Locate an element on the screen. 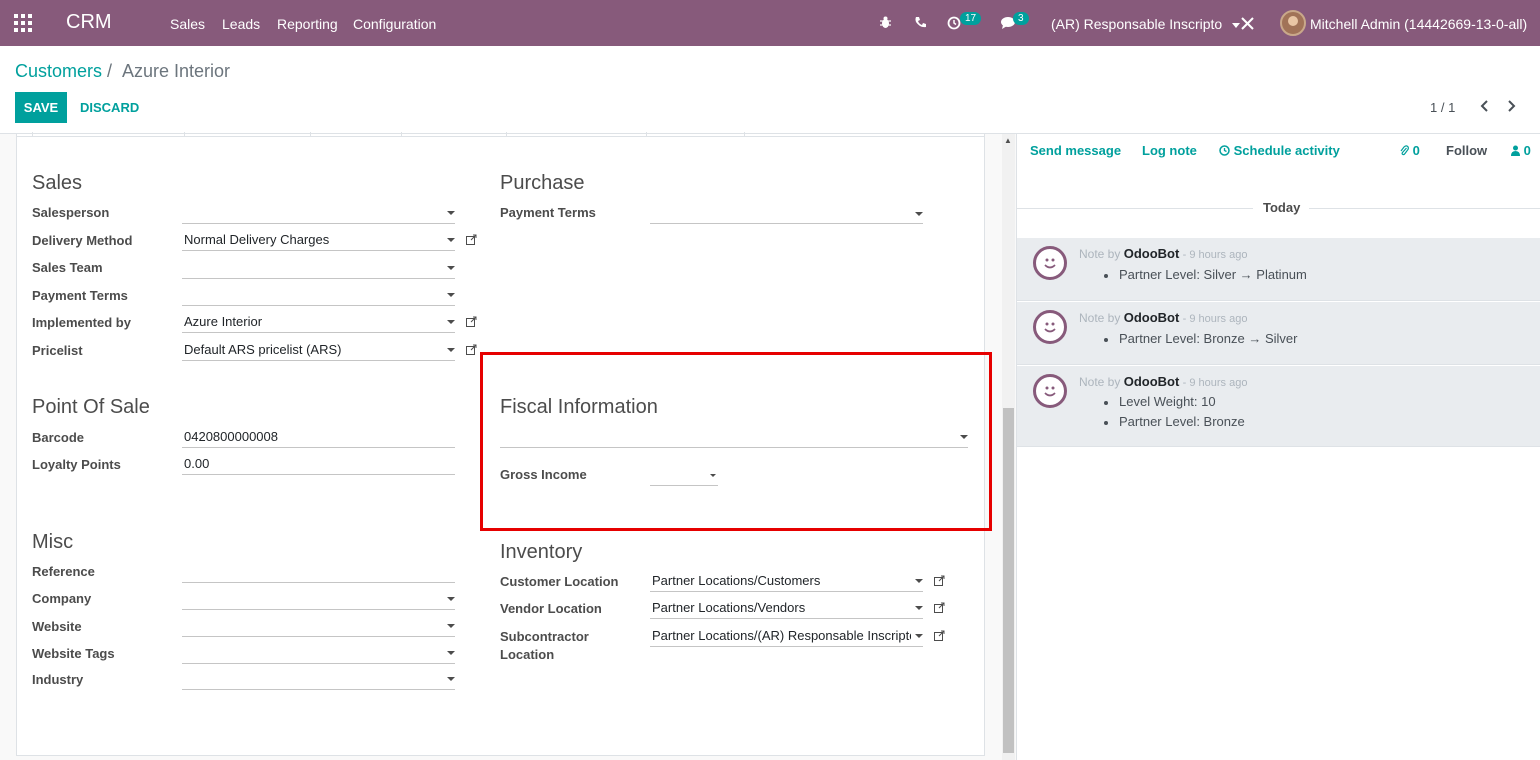  customer-location-field: Partner Locations/Customers is located at coordinates (786, 582).